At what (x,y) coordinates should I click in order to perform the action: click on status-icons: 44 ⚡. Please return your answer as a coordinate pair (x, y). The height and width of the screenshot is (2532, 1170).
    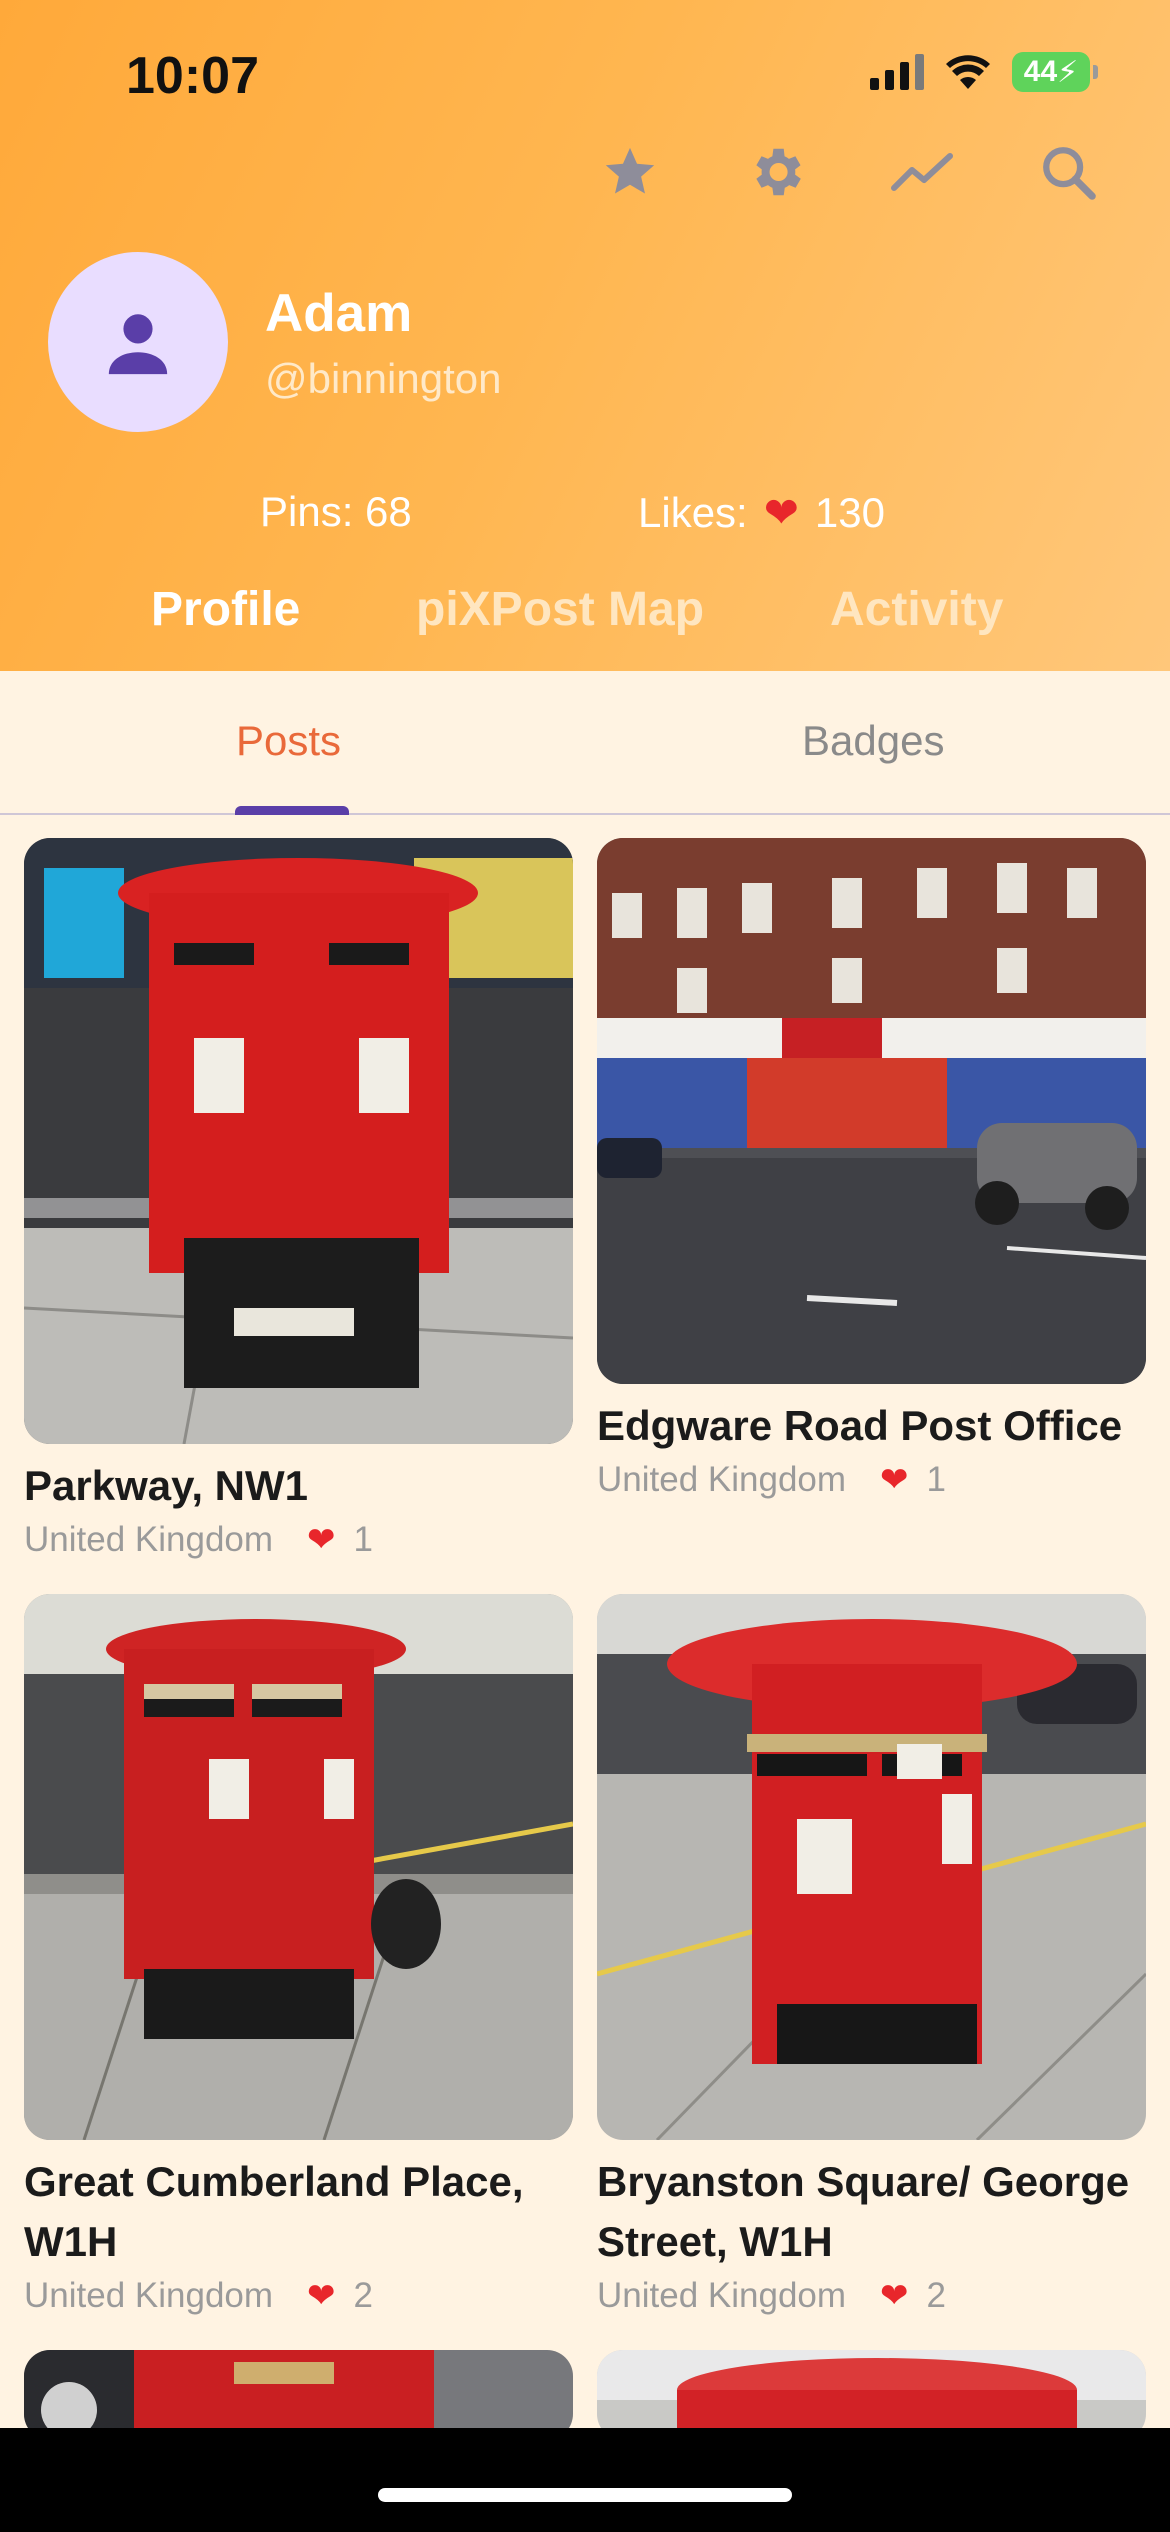
    Looking at the image, I should click on (984, 72).